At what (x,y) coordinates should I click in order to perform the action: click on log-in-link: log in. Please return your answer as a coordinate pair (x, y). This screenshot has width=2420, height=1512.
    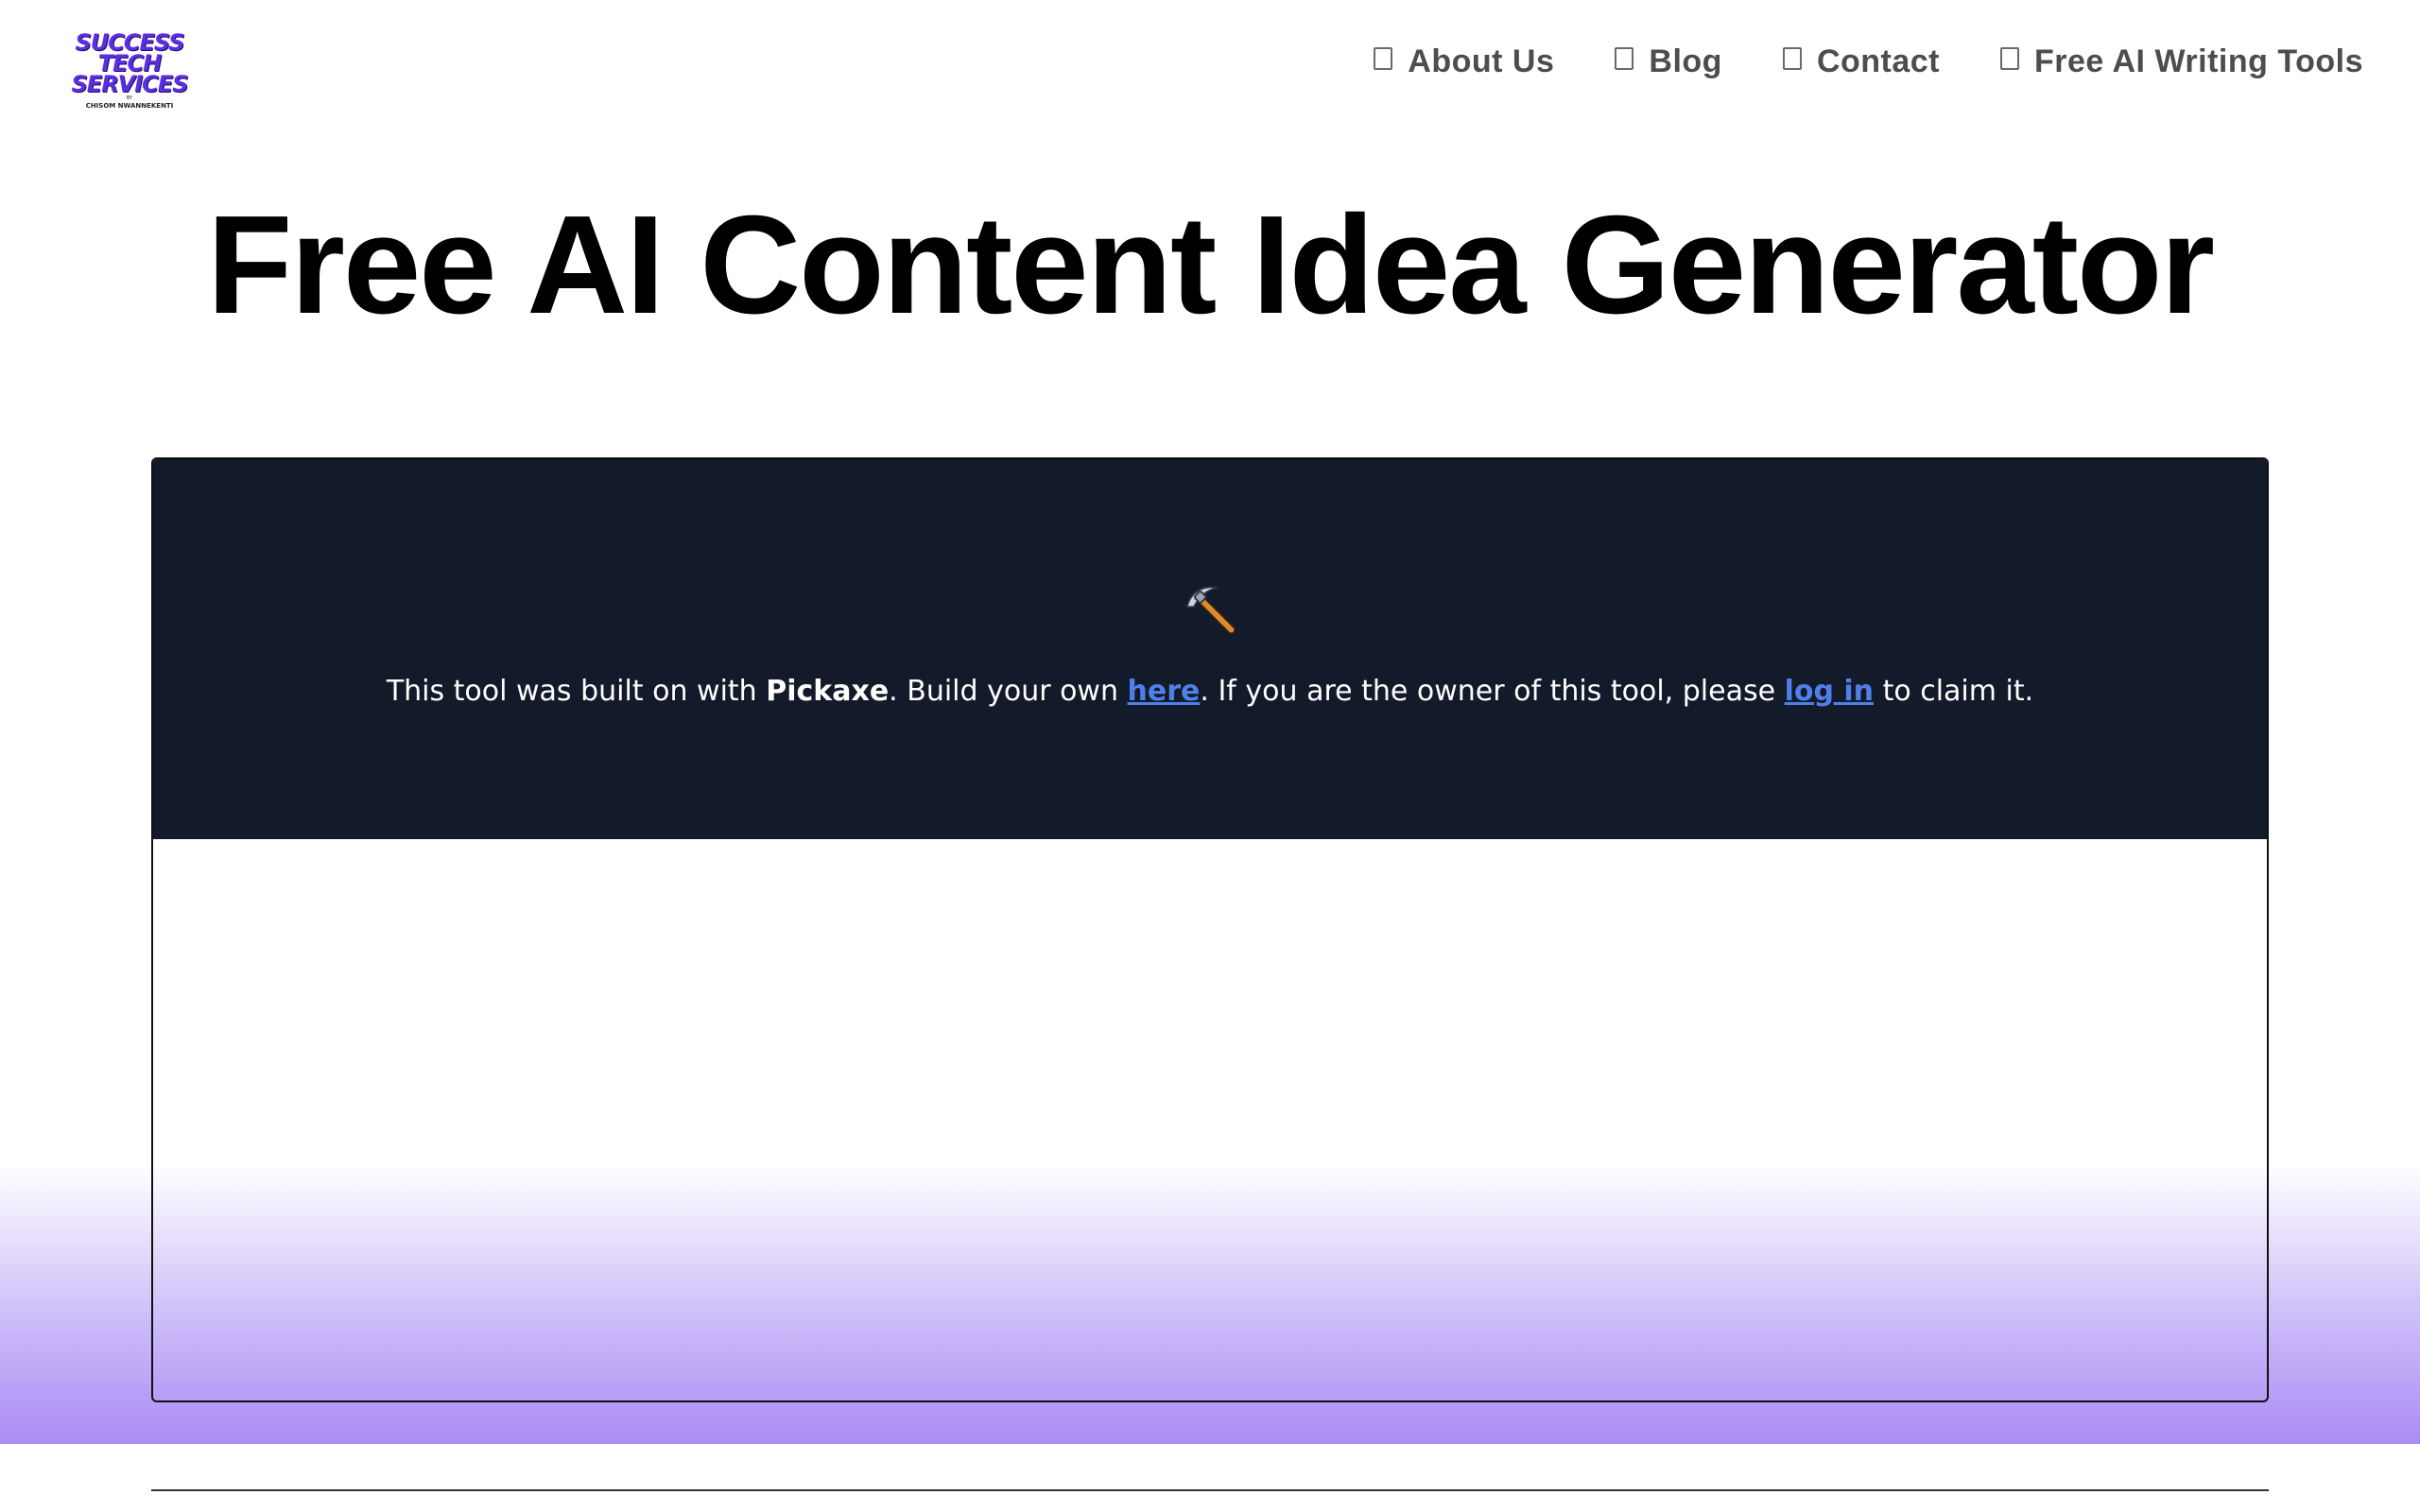
    Looking at the image, I should click on (1829, 691).